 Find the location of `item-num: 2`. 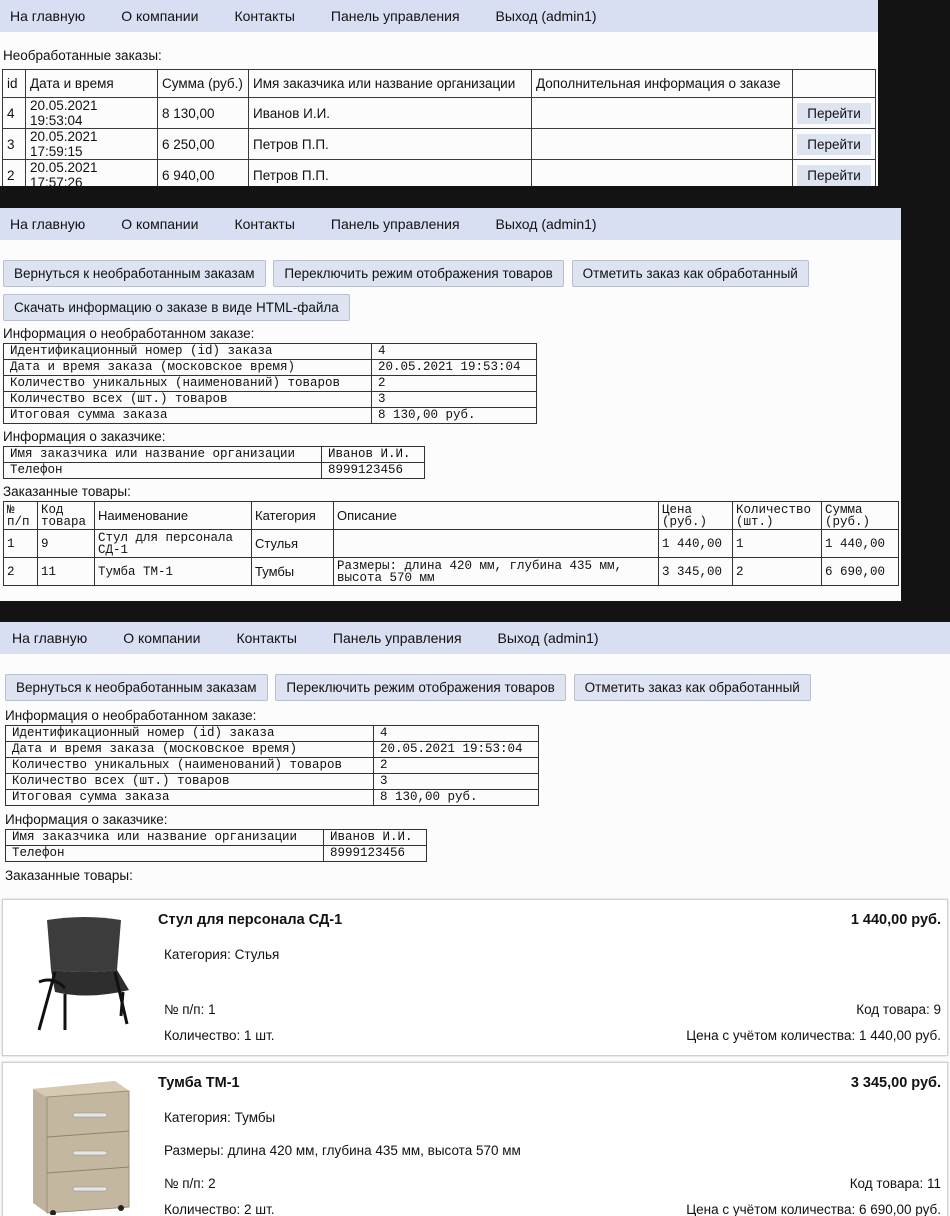

item-num: 2 is located at coordinates (20, 571).